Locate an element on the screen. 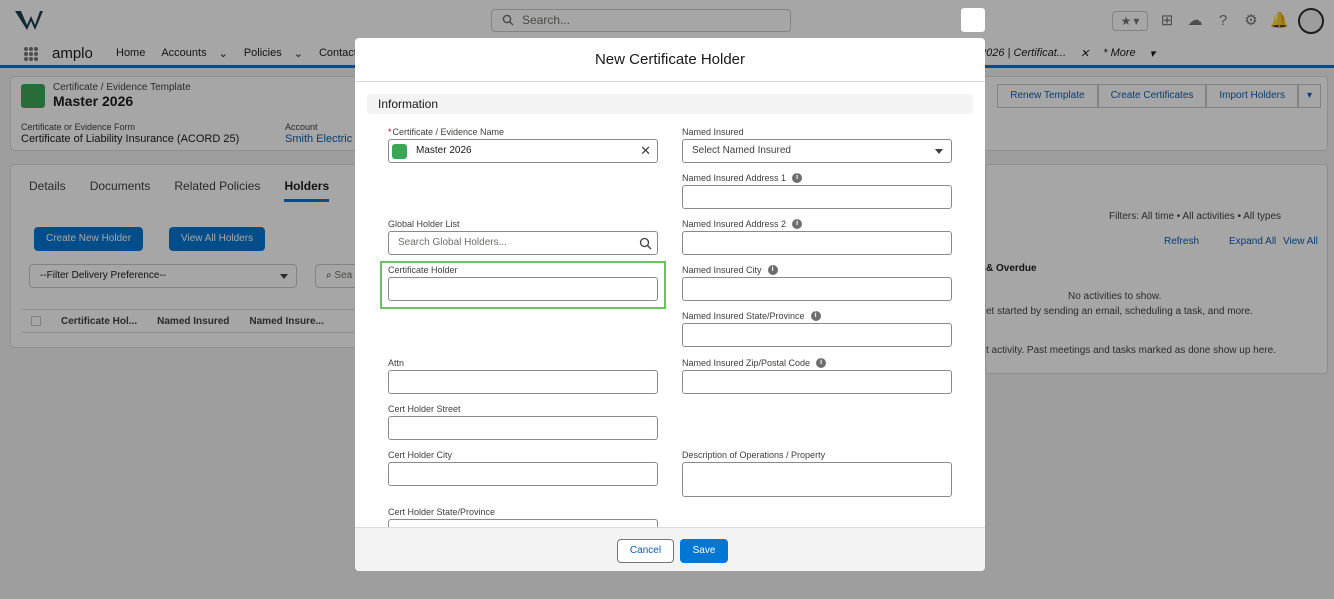  save-button: Save is located at coordinates (704, 551).